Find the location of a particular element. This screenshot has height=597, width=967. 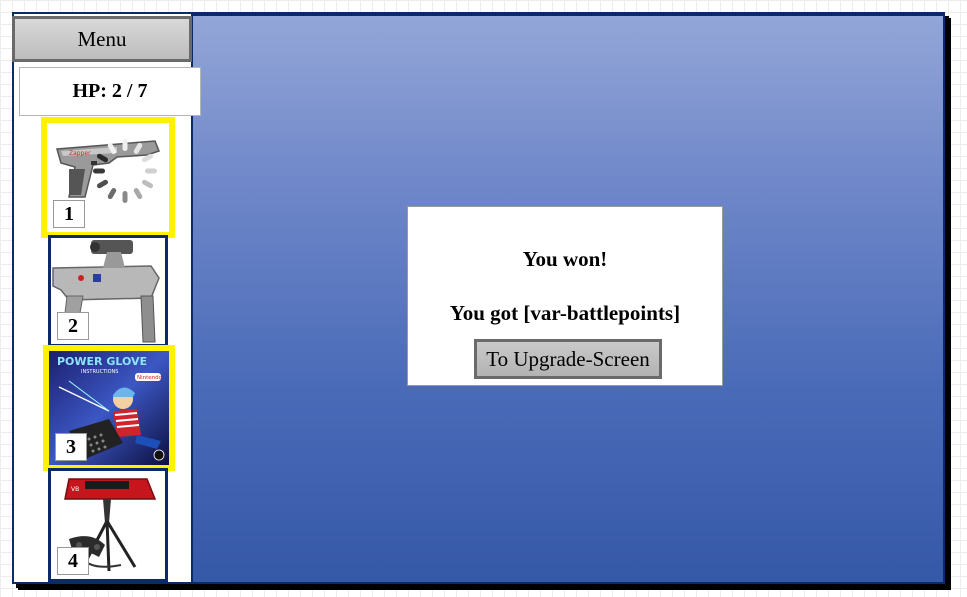

card-number: 4 is located at coordinates (73, 561).